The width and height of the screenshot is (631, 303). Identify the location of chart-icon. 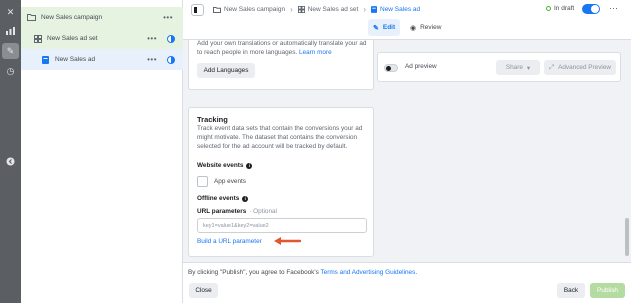
(10, 31).